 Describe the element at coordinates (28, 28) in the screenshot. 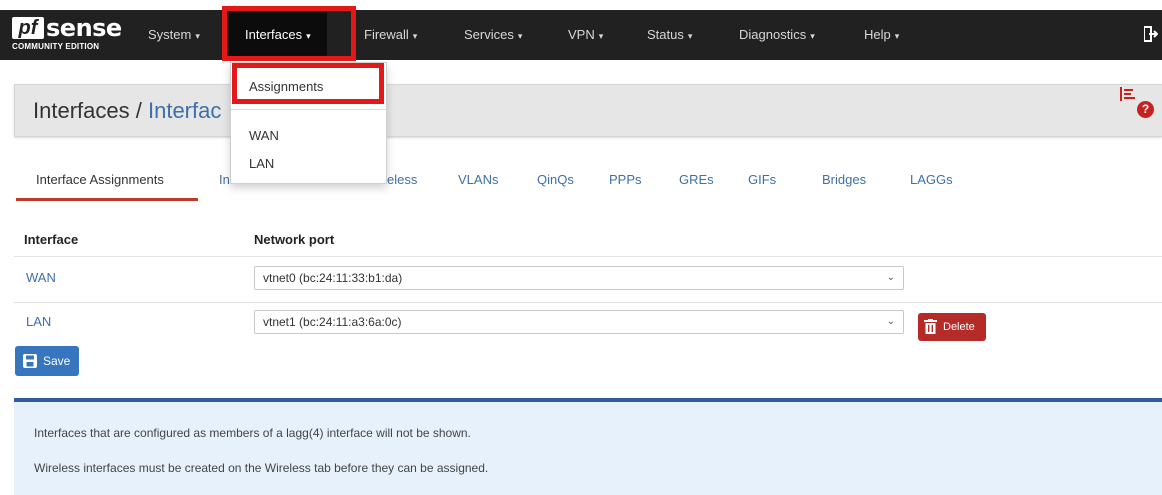

I see `logo-pf-mark: pf` at that location.